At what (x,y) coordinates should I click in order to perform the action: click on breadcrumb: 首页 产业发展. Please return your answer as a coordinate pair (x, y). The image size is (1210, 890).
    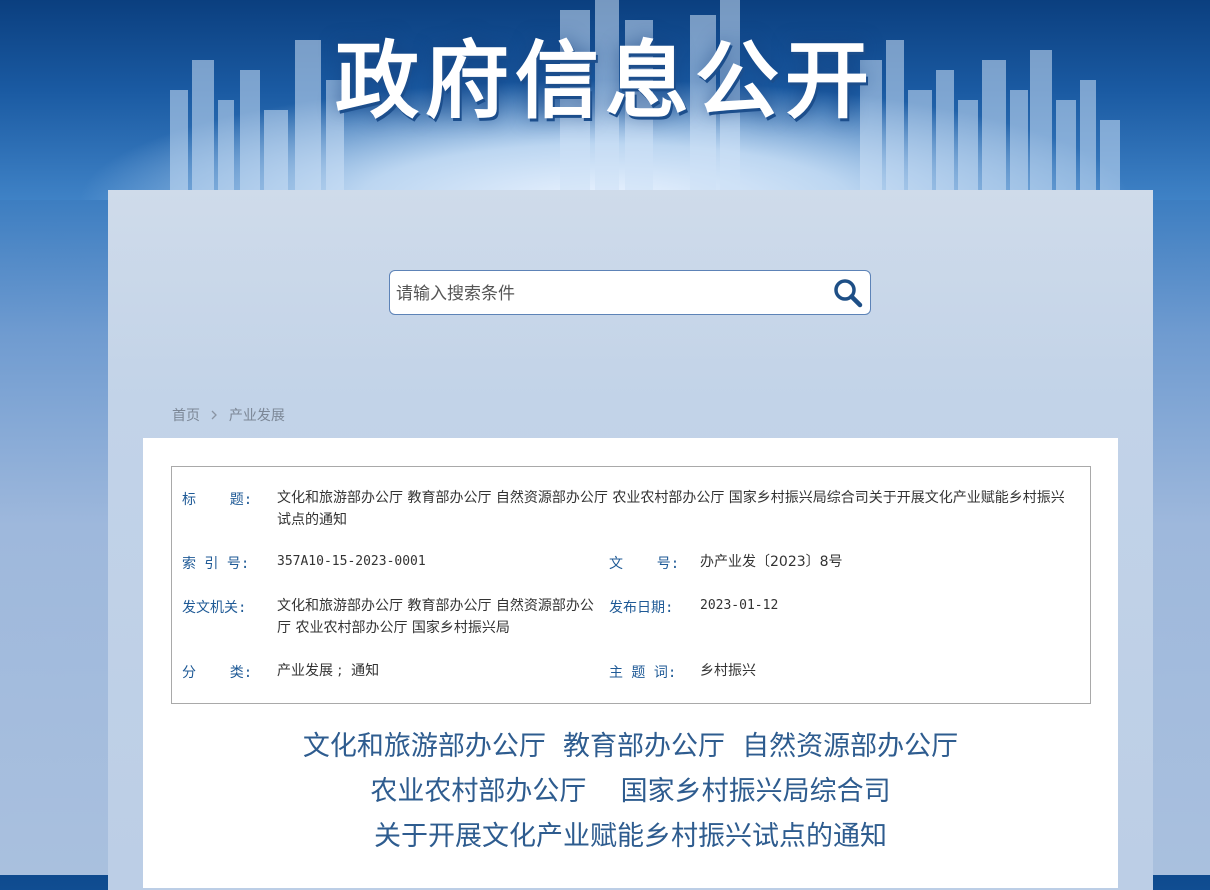
    Looking at the image, I should click on (228, 415).